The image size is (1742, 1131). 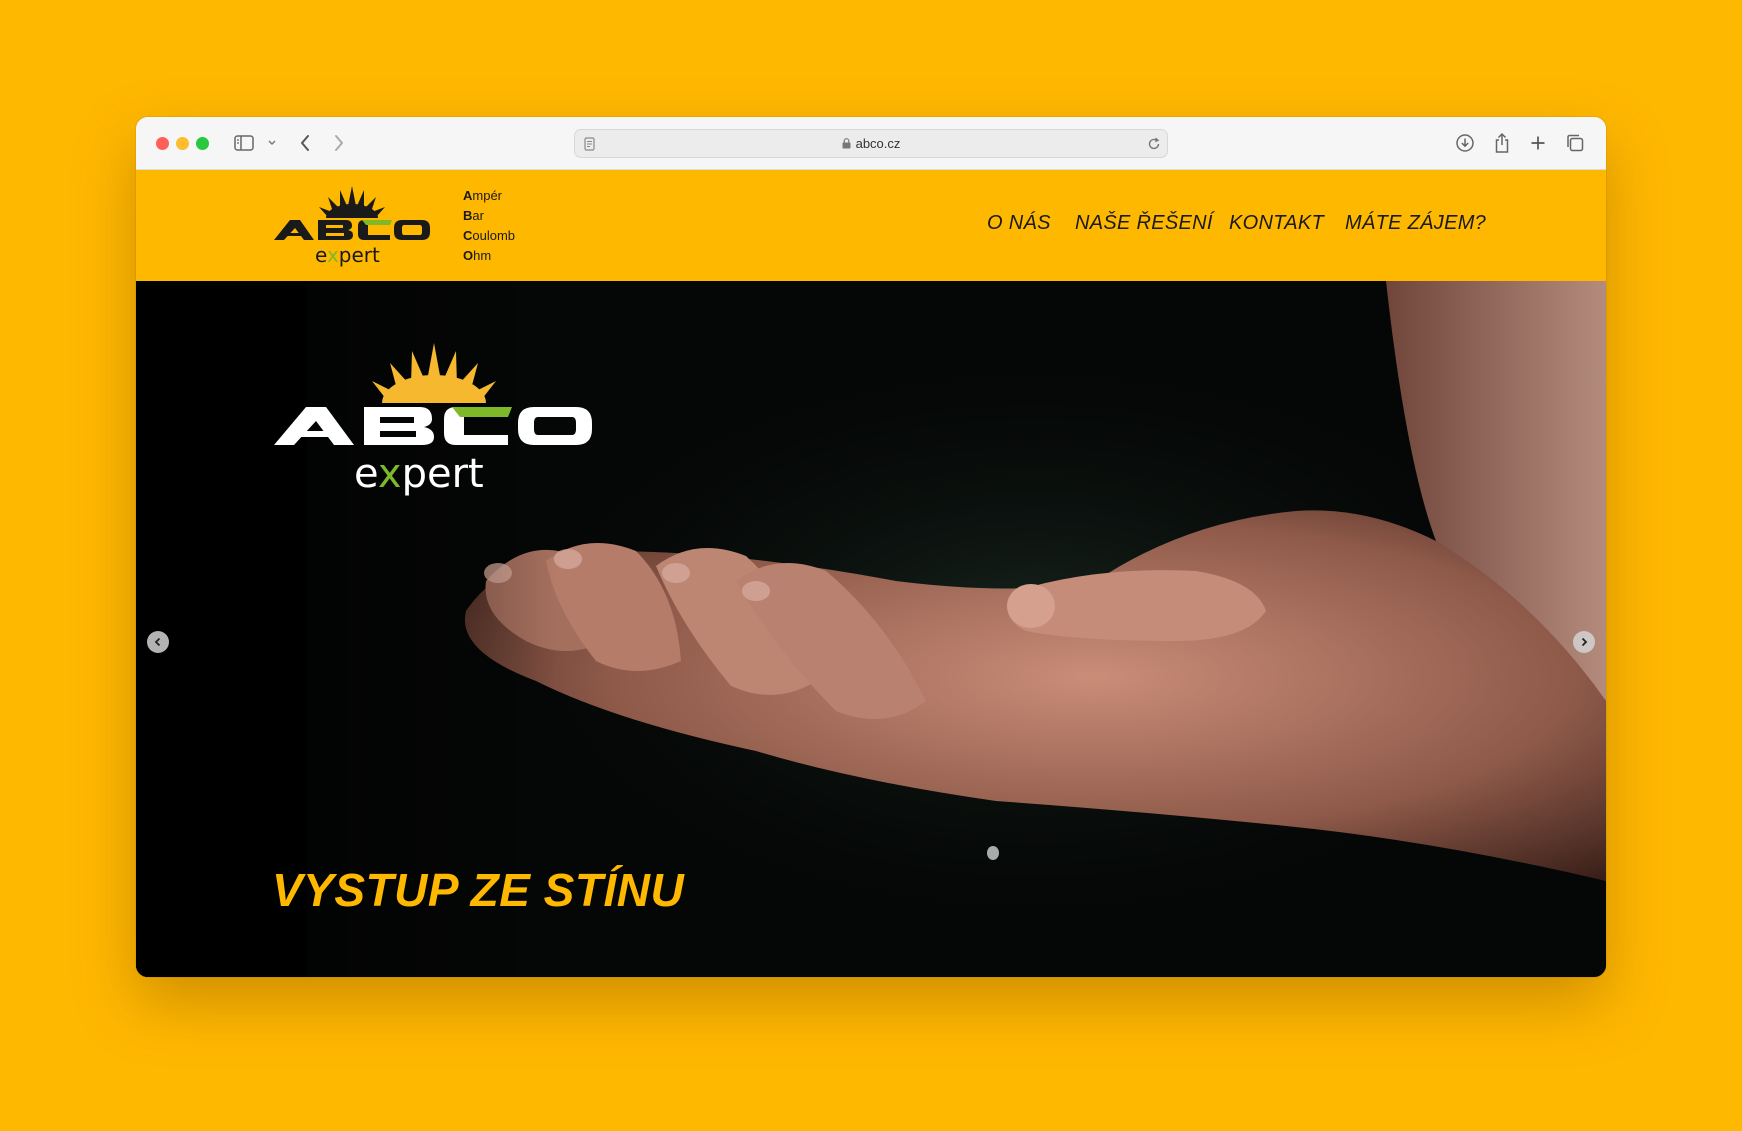 What do you see at coordinates (1415, 223) in the screenshot?
I see `nav-item-mate-zajem: MÁTE ZÁJEM?` at bounding box center [1415, 223].